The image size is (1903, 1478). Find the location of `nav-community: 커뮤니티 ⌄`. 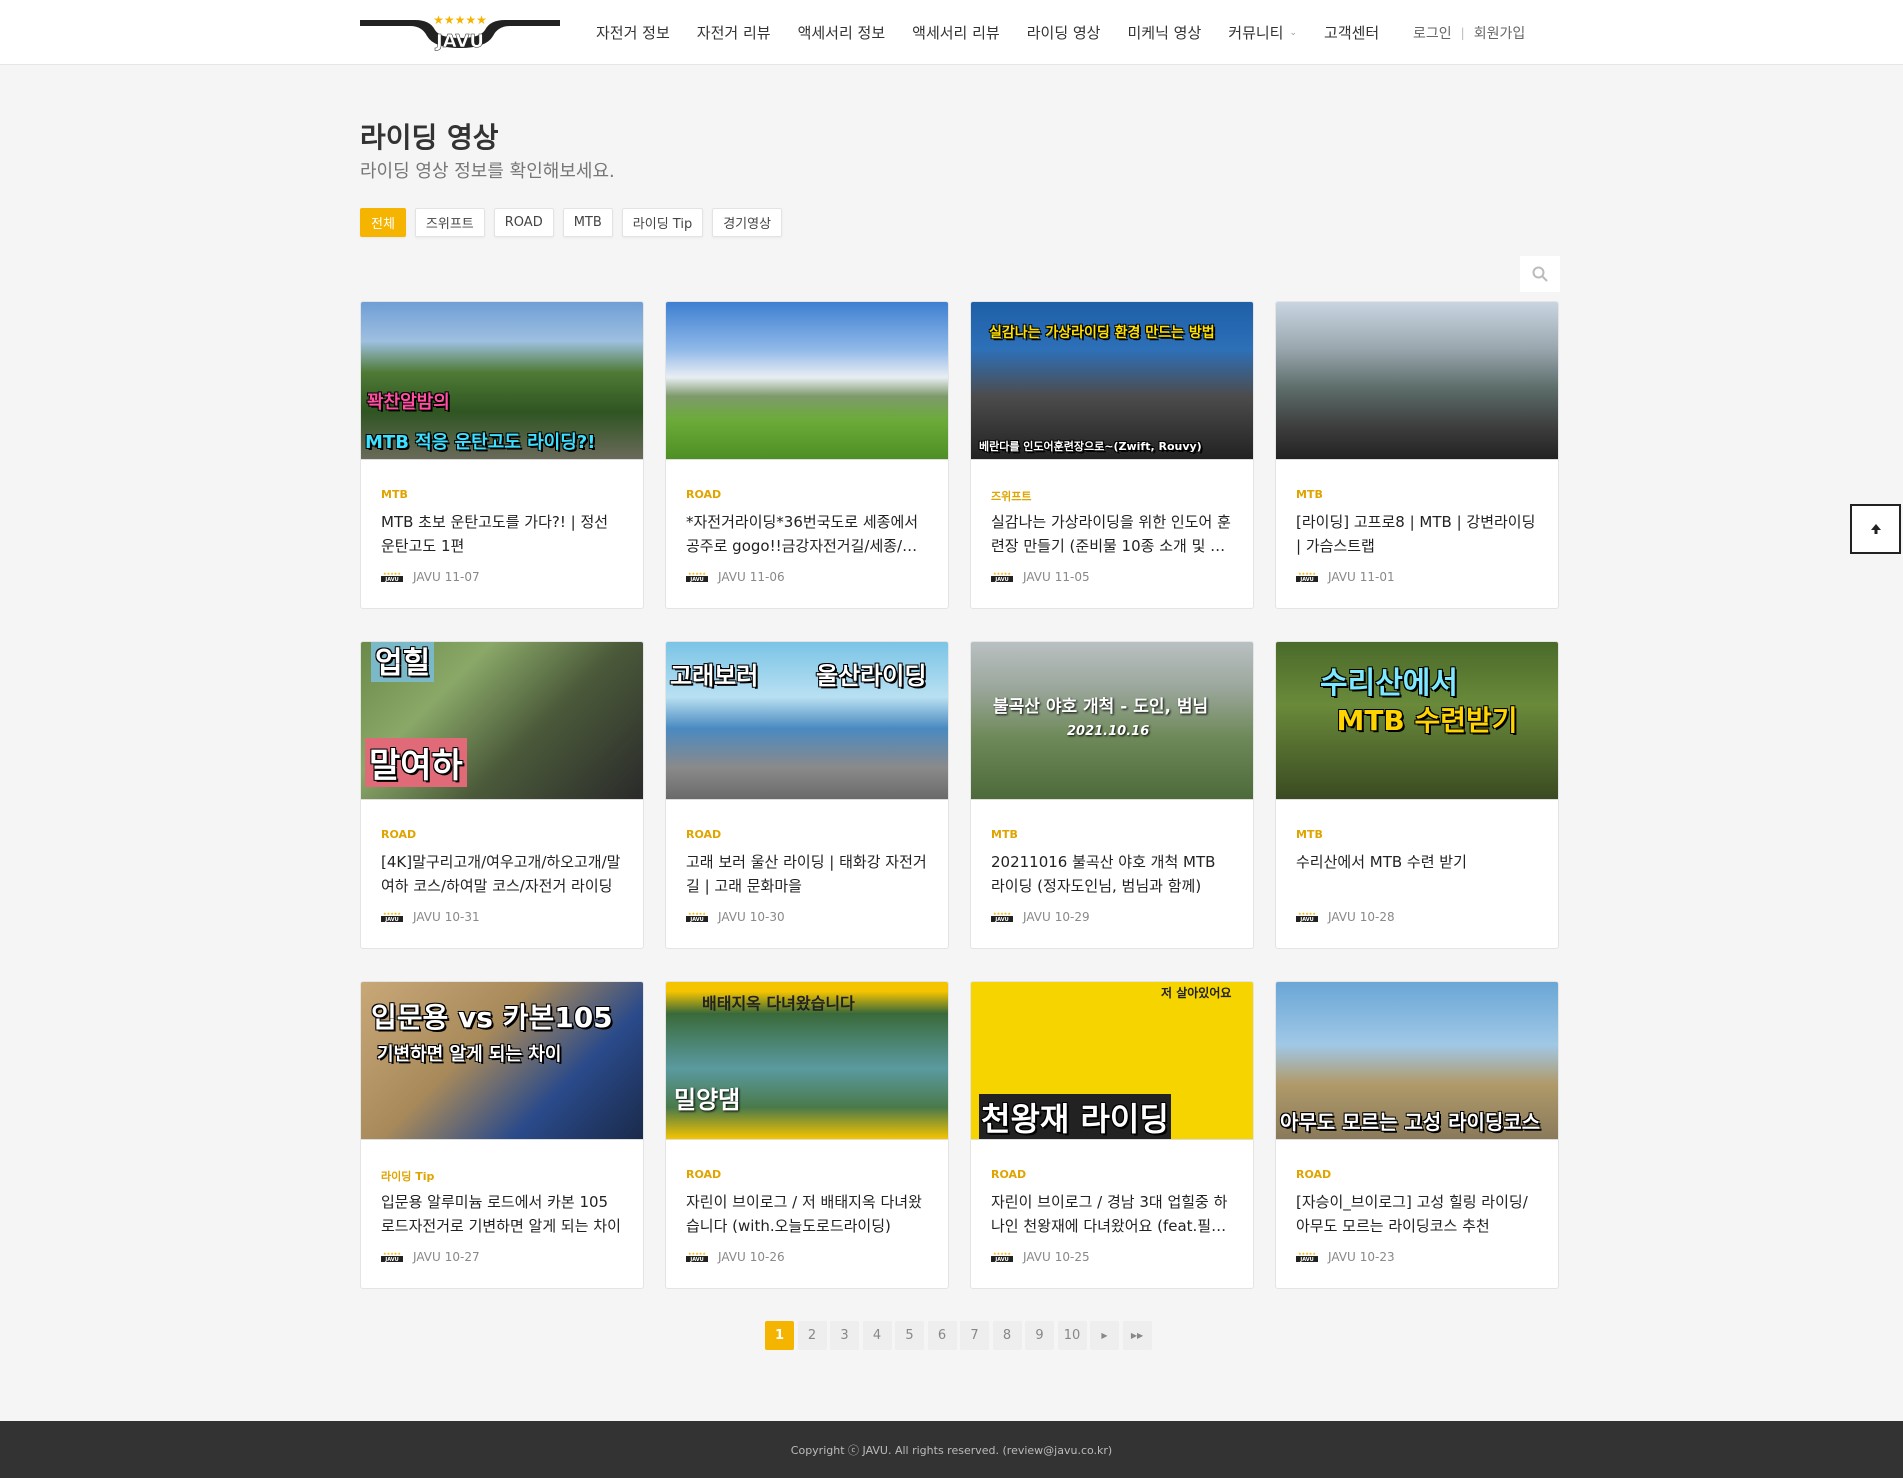

nav-community: 커뮤니티 ⌄ is located at coordinates (1262, 32).